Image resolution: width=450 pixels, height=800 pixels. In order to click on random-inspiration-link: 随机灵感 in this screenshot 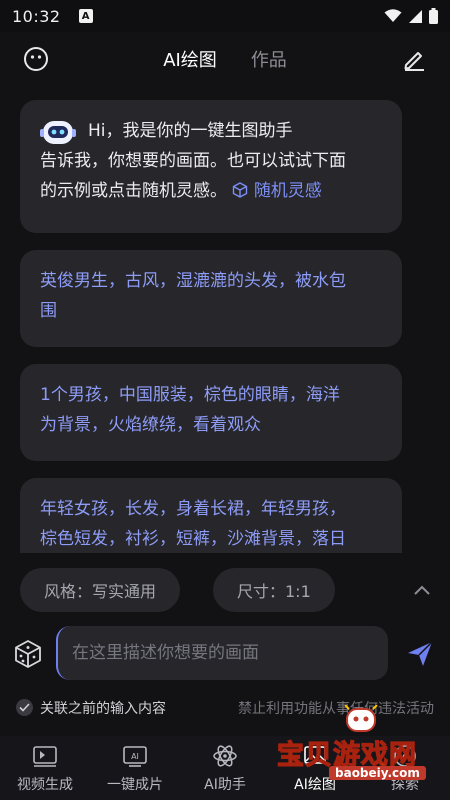, I will do `click(277, 191)`.